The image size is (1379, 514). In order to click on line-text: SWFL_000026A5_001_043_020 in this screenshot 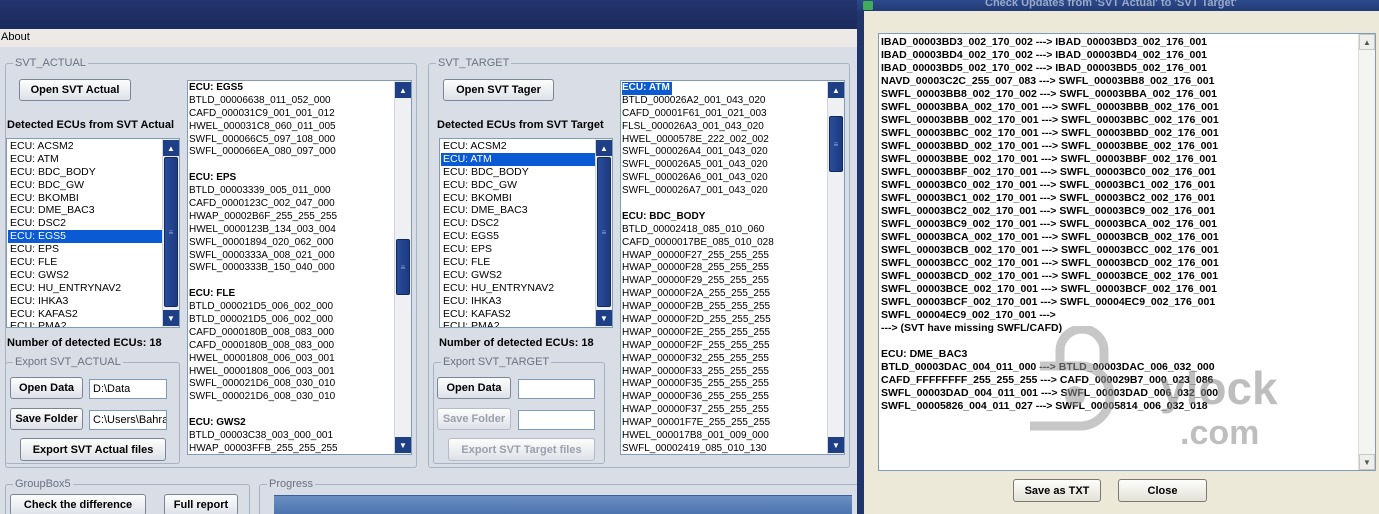, I will do `click(695, 165)`.